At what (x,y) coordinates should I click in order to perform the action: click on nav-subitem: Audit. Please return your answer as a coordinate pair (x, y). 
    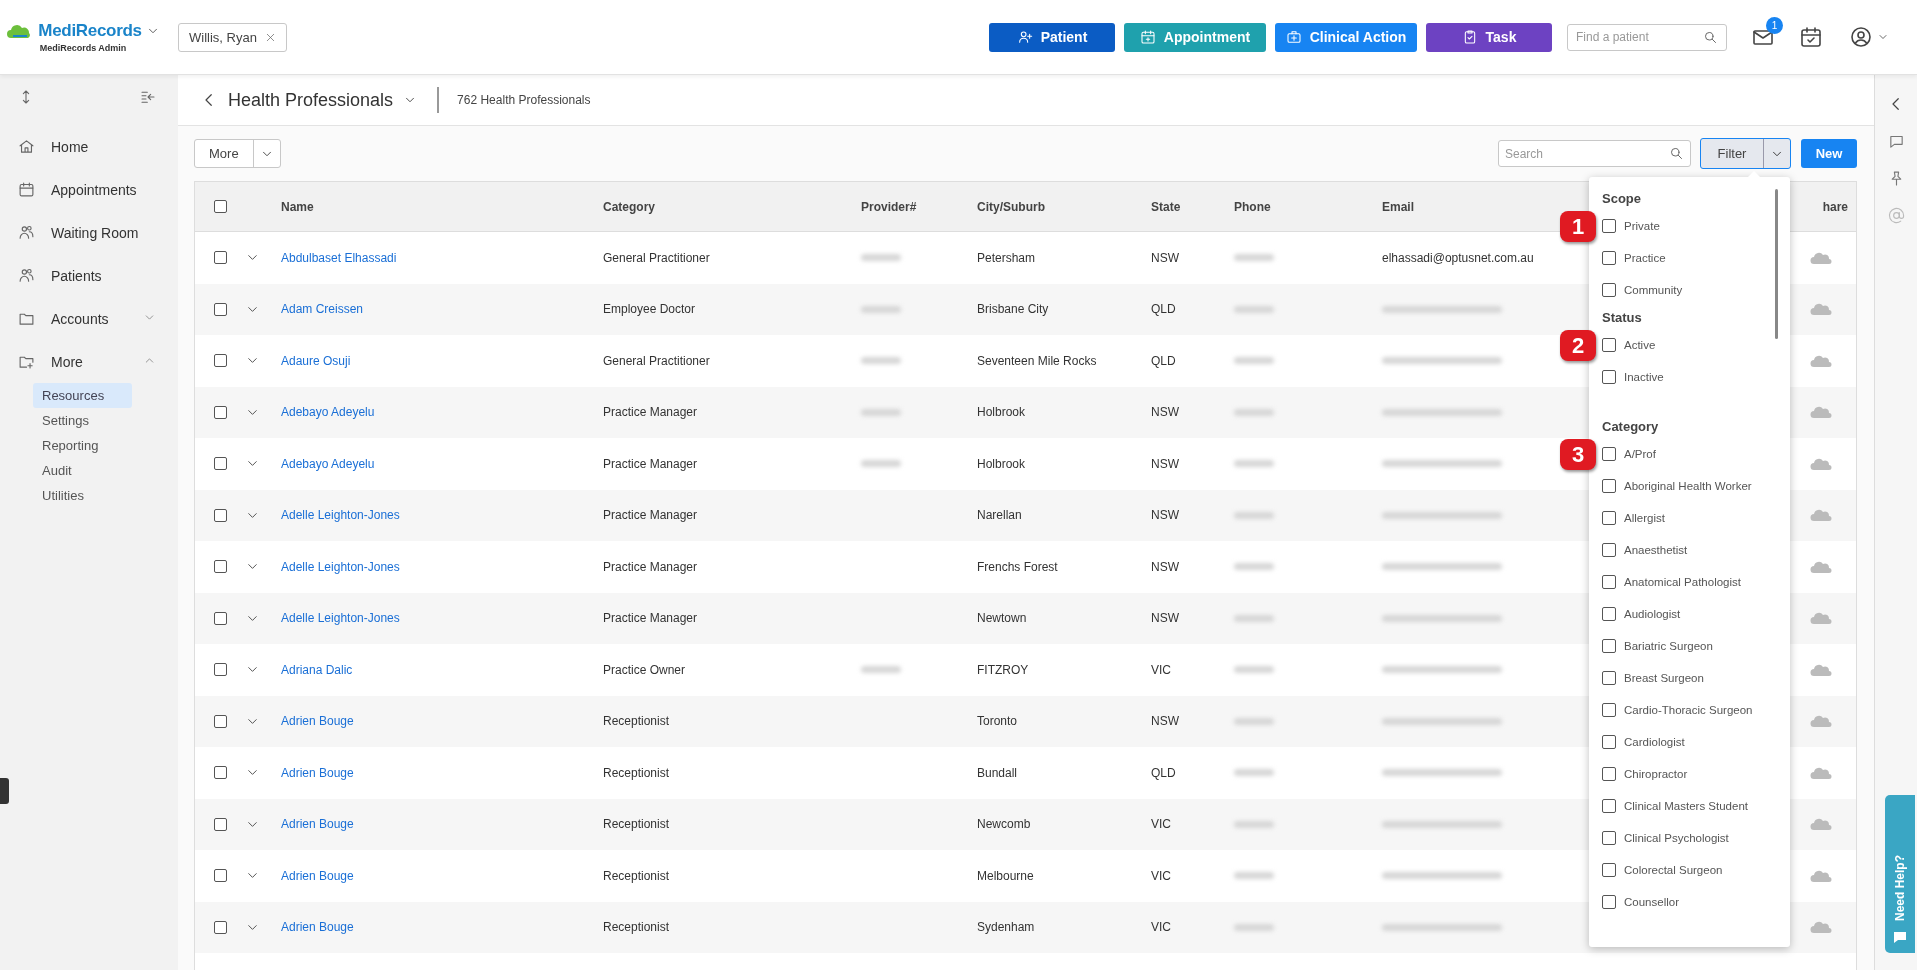
    Looking at the image, I should click on (82, 470).